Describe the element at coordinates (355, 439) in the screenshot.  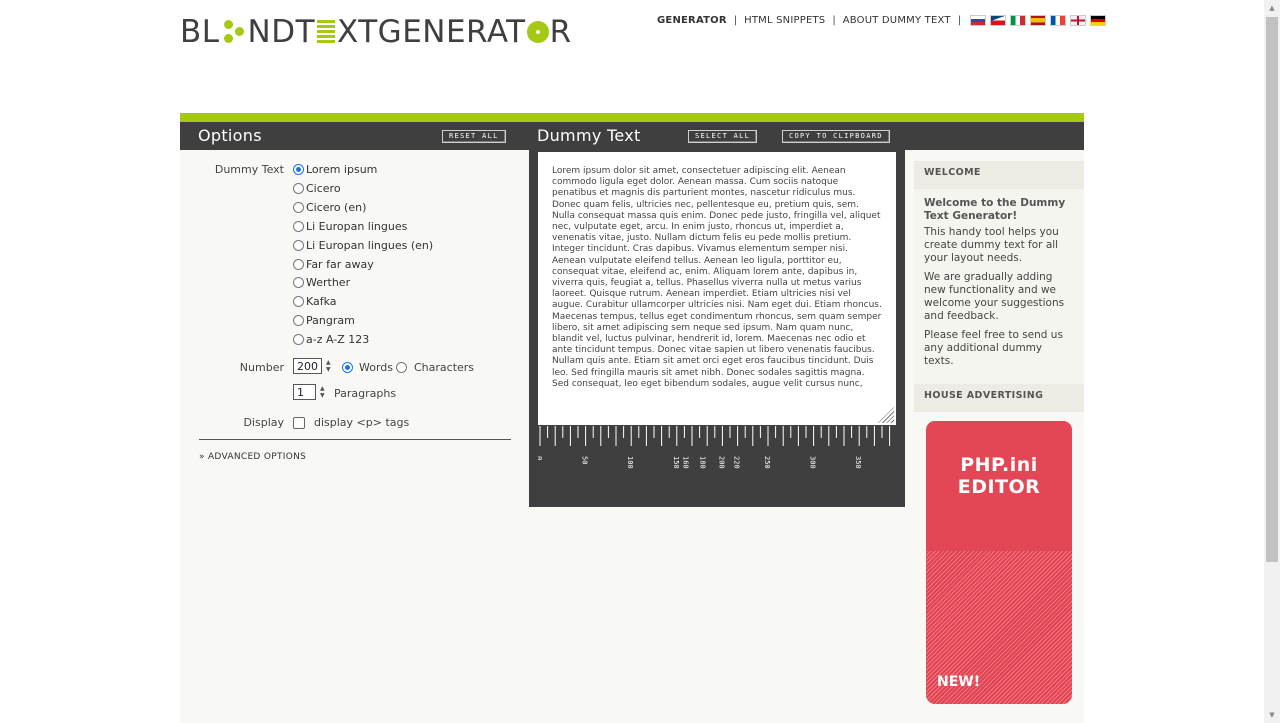
I see `options-divider` at that location.